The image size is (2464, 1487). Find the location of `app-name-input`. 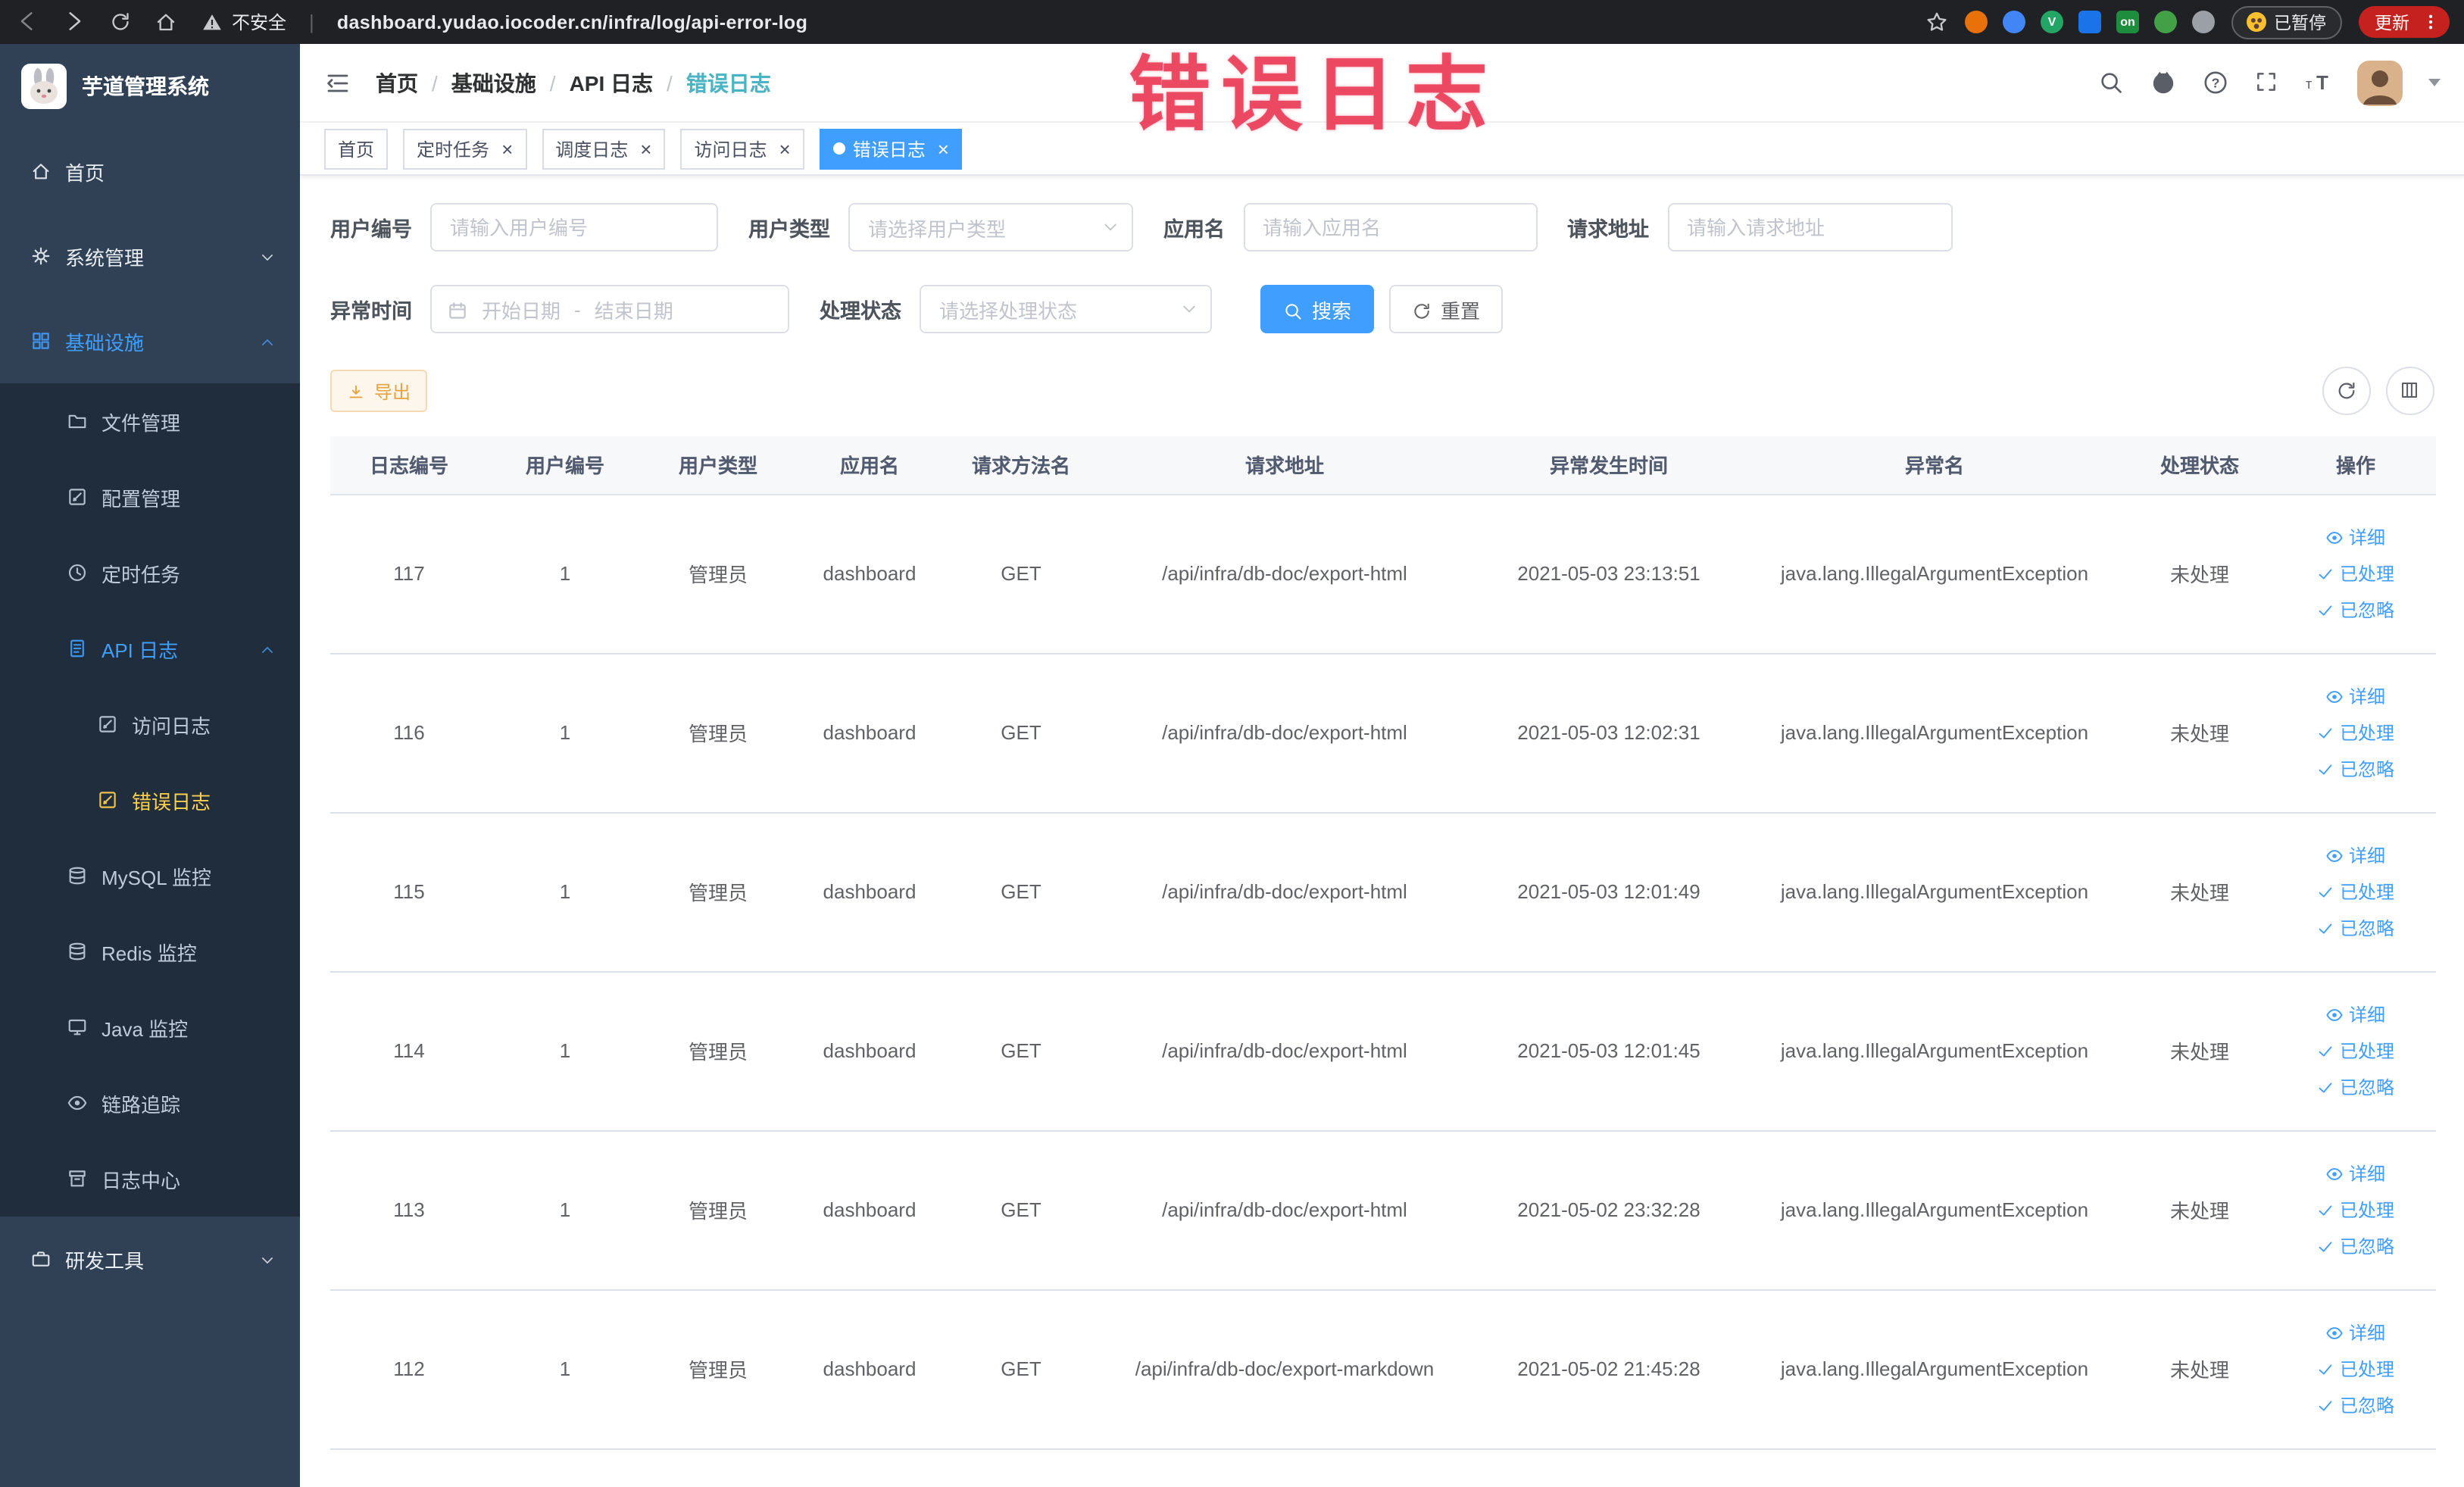

app-name-input is located at coordinates (1390, 227).